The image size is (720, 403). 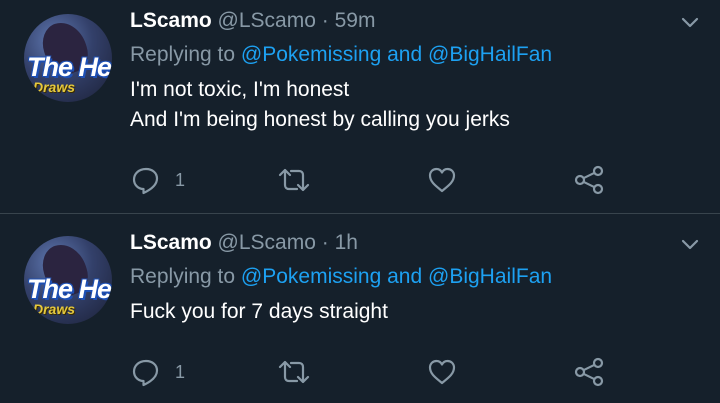 I want to click on tweet-header: LScamo @LScamo · 1h, so click(x=244, y=243).